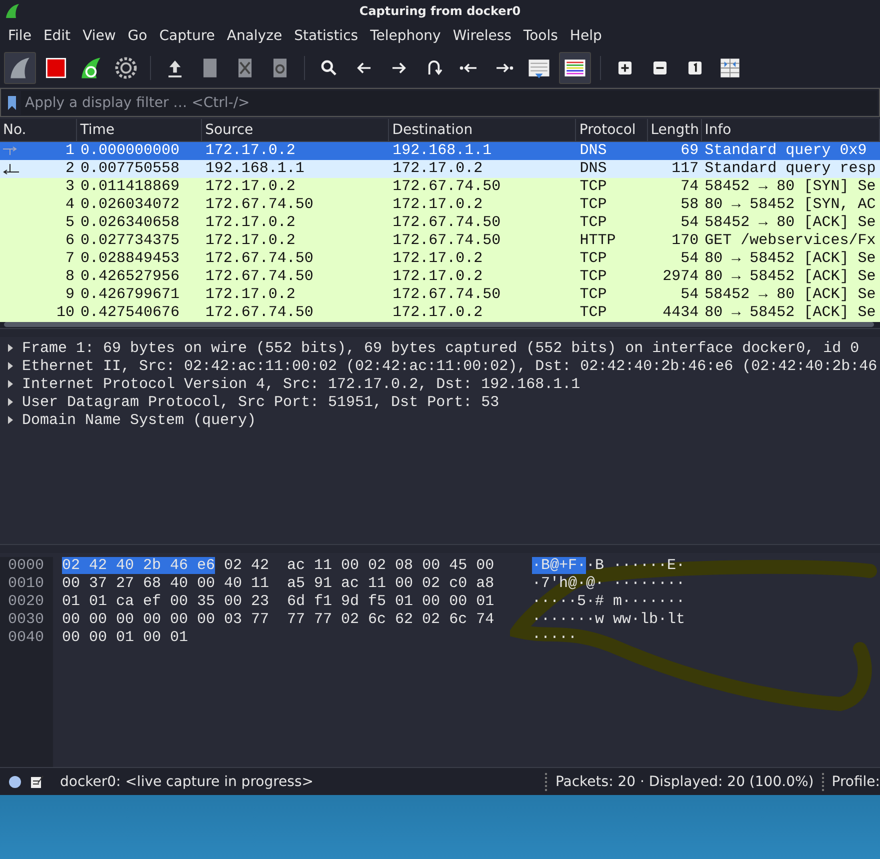 This screenshot has width=880, height=859. What do you see at coordinates (70, 241) in the screenshot?
I see `table-cell-text: 6` at bounding box center [70, 241].